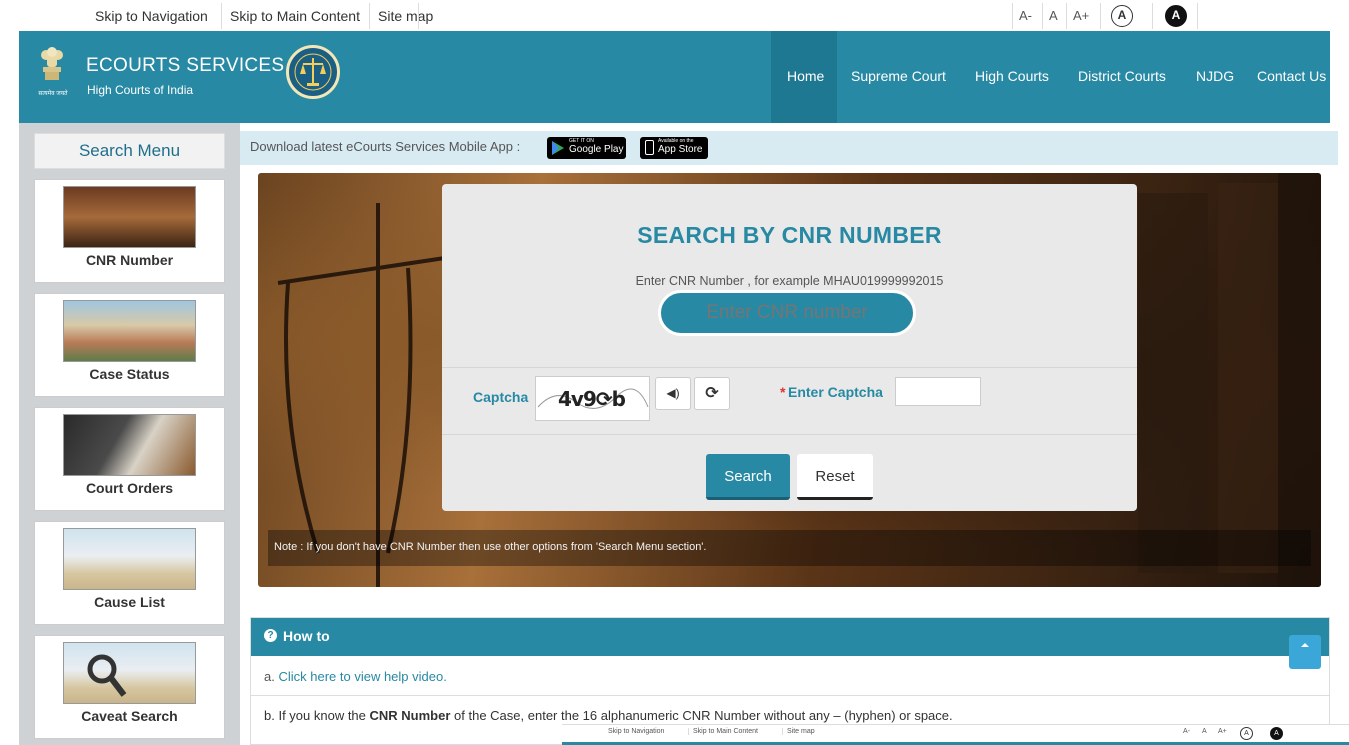 This screenshot has height=745, width=1349. I want to click on menu-item-cnr-number: CNR Number, so click(129, 231).